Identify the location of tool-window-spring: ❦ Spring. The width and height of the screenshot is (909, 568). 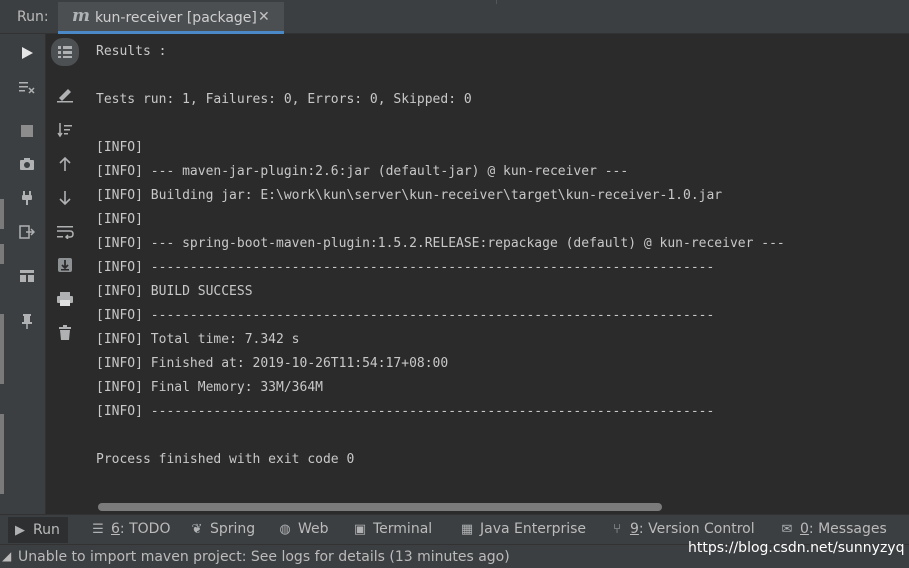
(222, 531).